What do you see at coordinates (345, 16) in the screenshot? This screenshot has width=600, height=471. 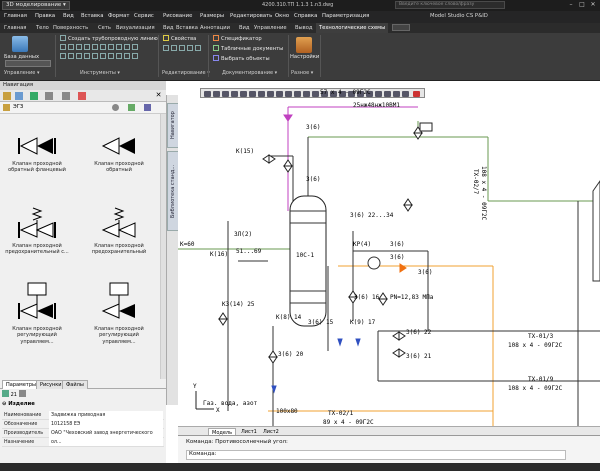 I see `menu-item: Параметризация` at bounding box center [345, 16].